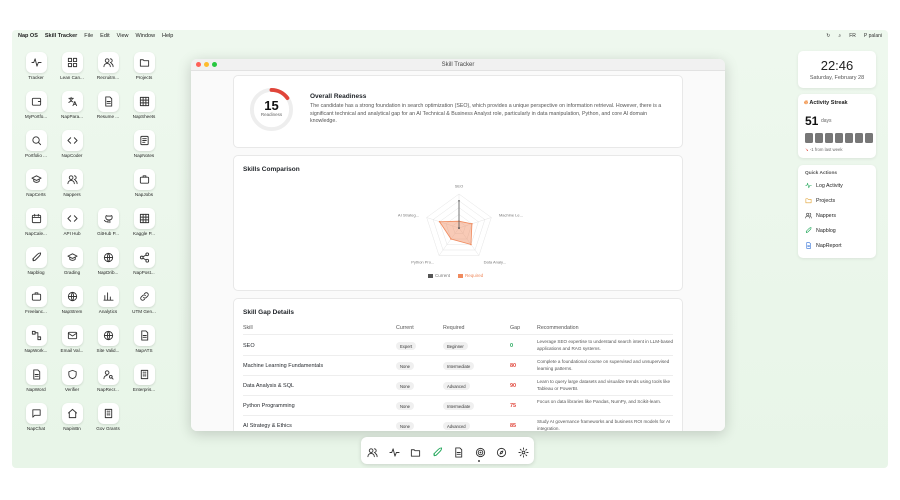 Image resolution: width=900 pixels, height=500 pixels. Describe the element at coordinates (145, 36) in the screenshot. I see `menu-window: Window` at that location.